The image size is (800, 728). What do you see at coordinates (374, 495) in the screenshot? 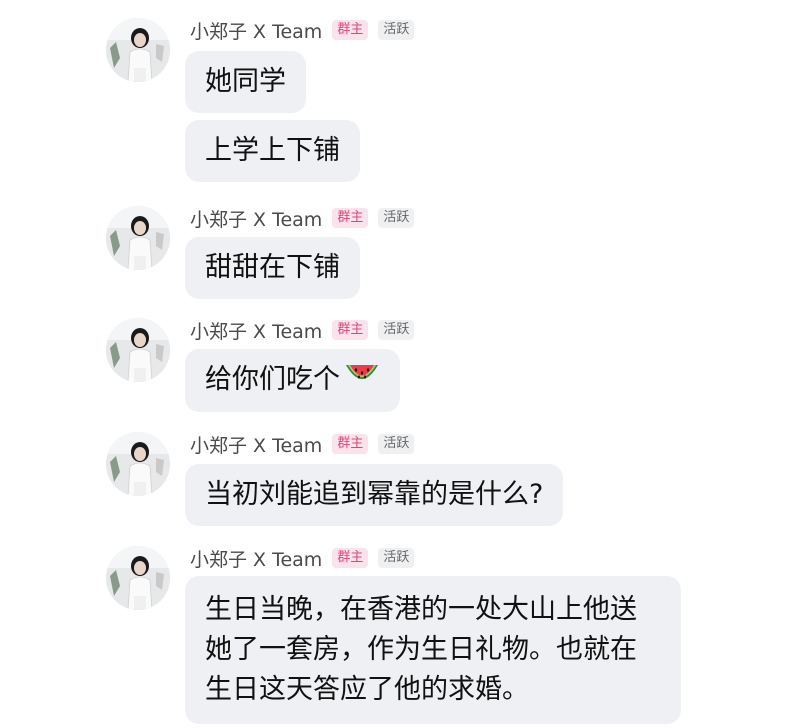
I see `message-bubble: 当初刘能追到幂靠的是什么?` at bounding box center [374, 495].